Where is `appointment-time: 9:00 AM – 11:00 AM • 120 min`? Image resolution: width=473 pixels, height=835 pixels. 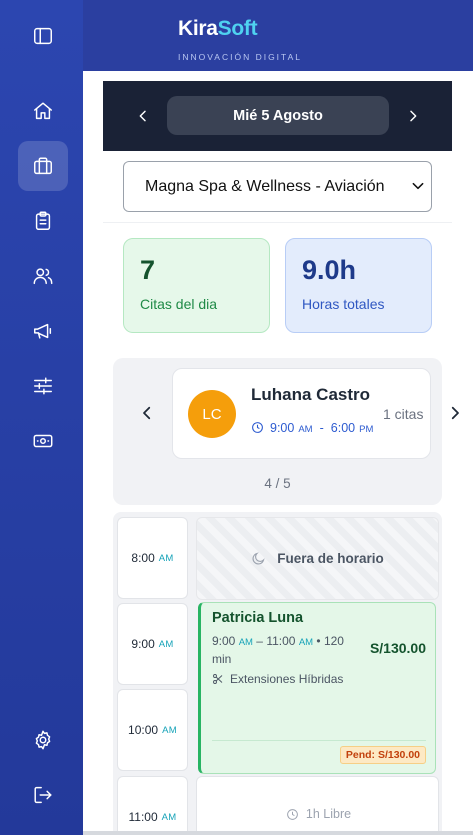
appointment-time: 9:00 AM – 11:00 AM • 120 min is located at coordinates (287, 650).